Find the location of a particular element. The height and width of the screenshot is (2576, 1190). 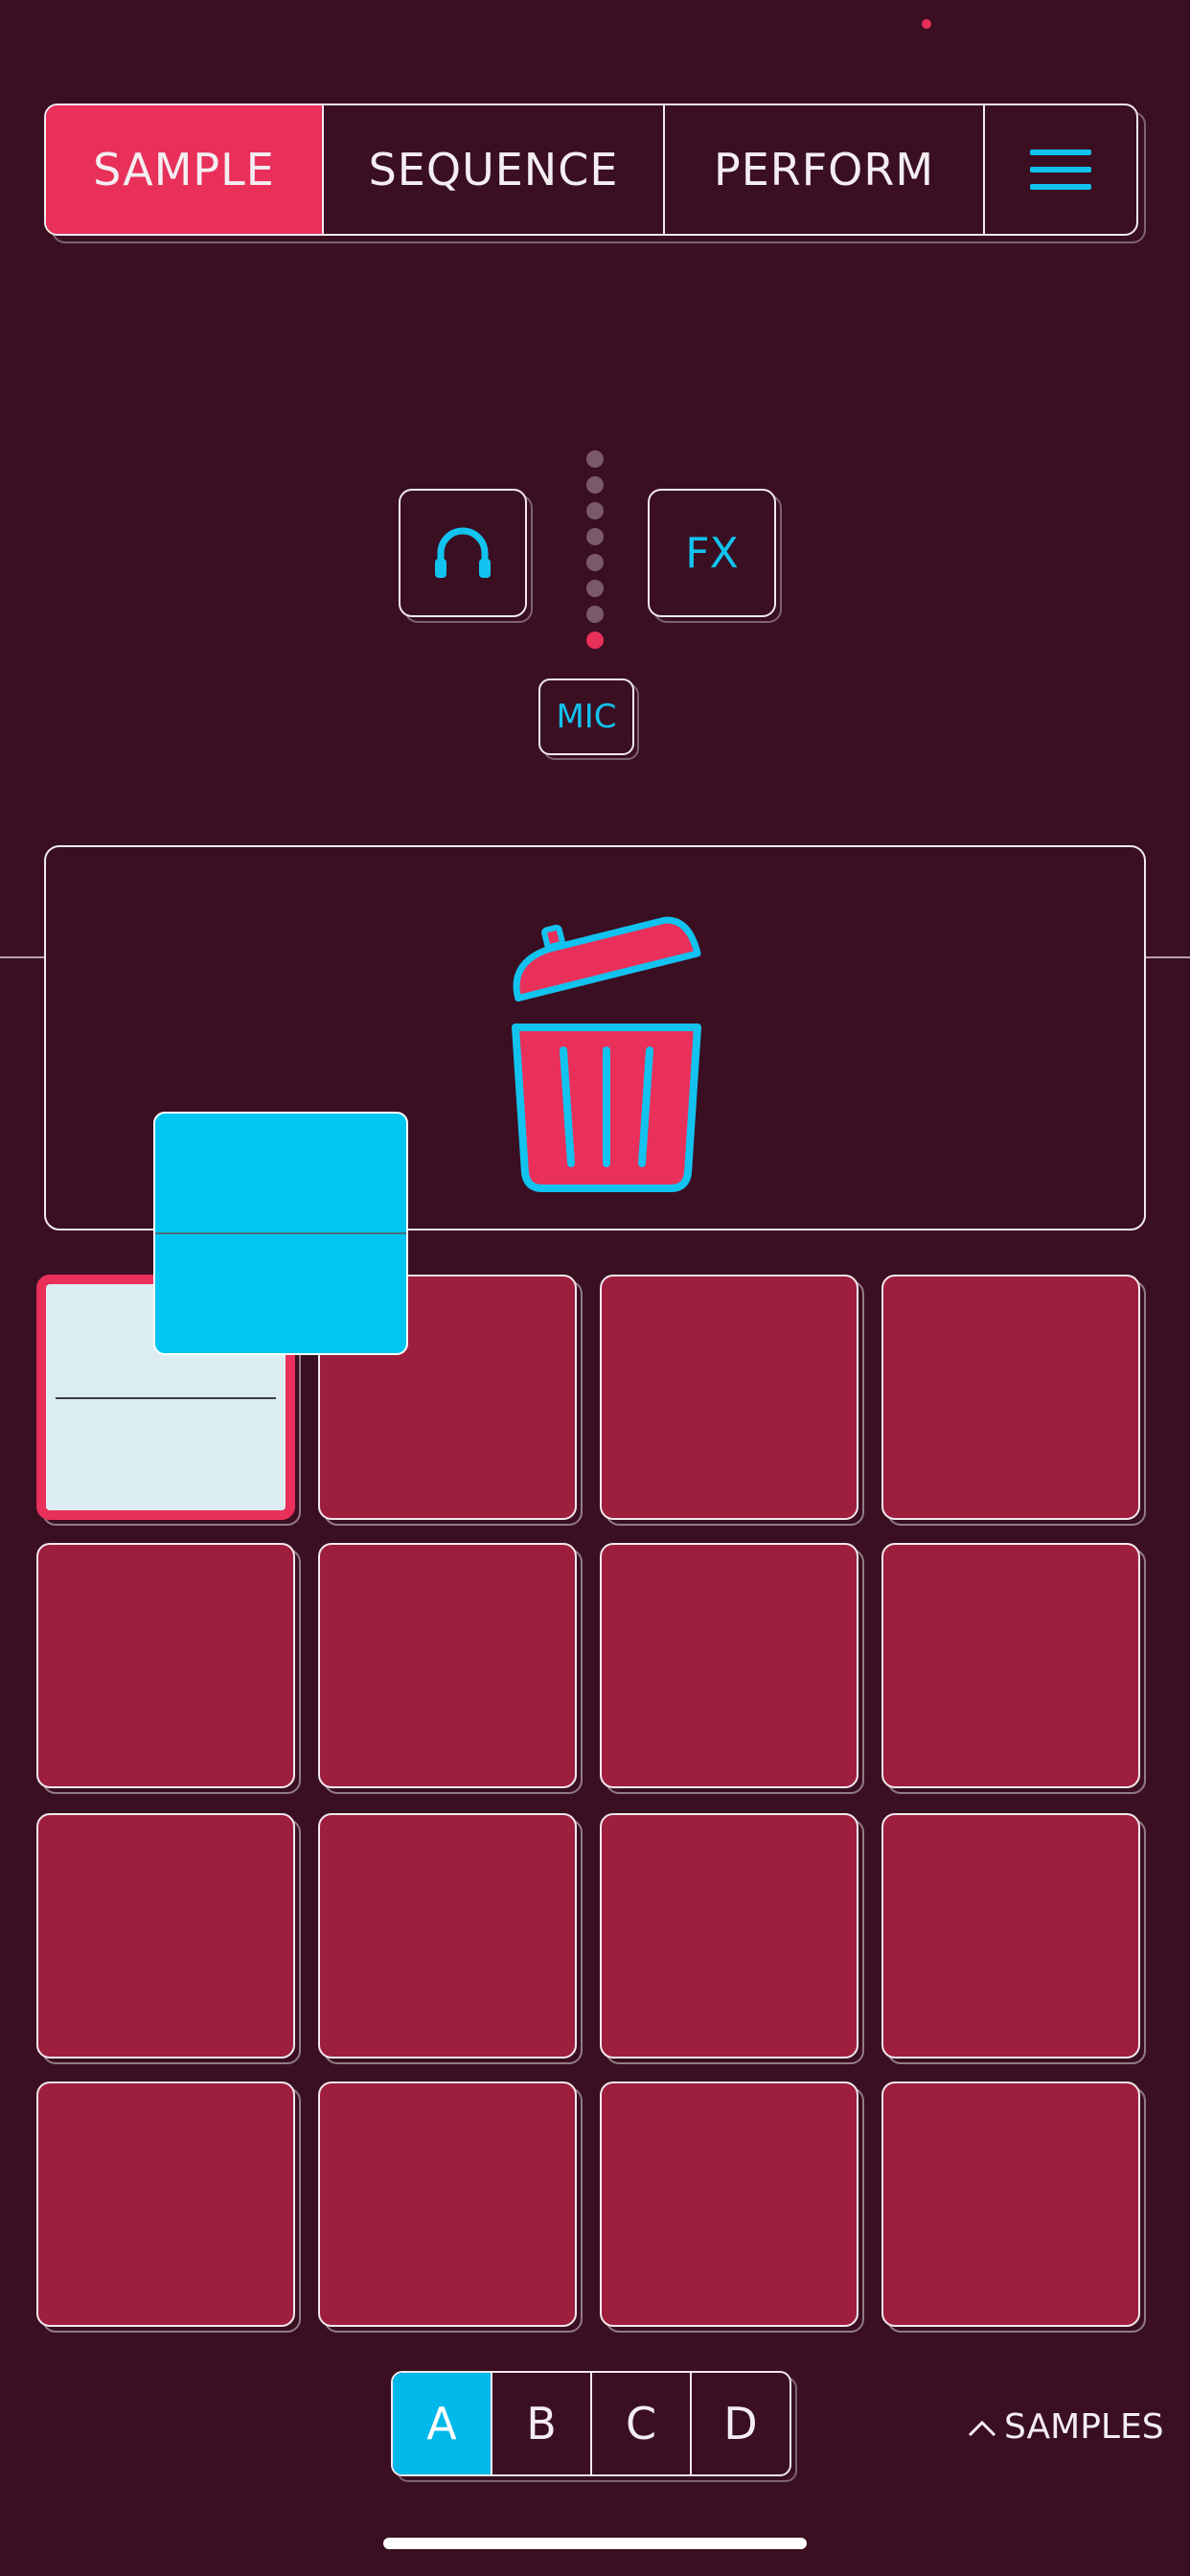

tab-perform: PERFORM is located at coordinates (825, 169).